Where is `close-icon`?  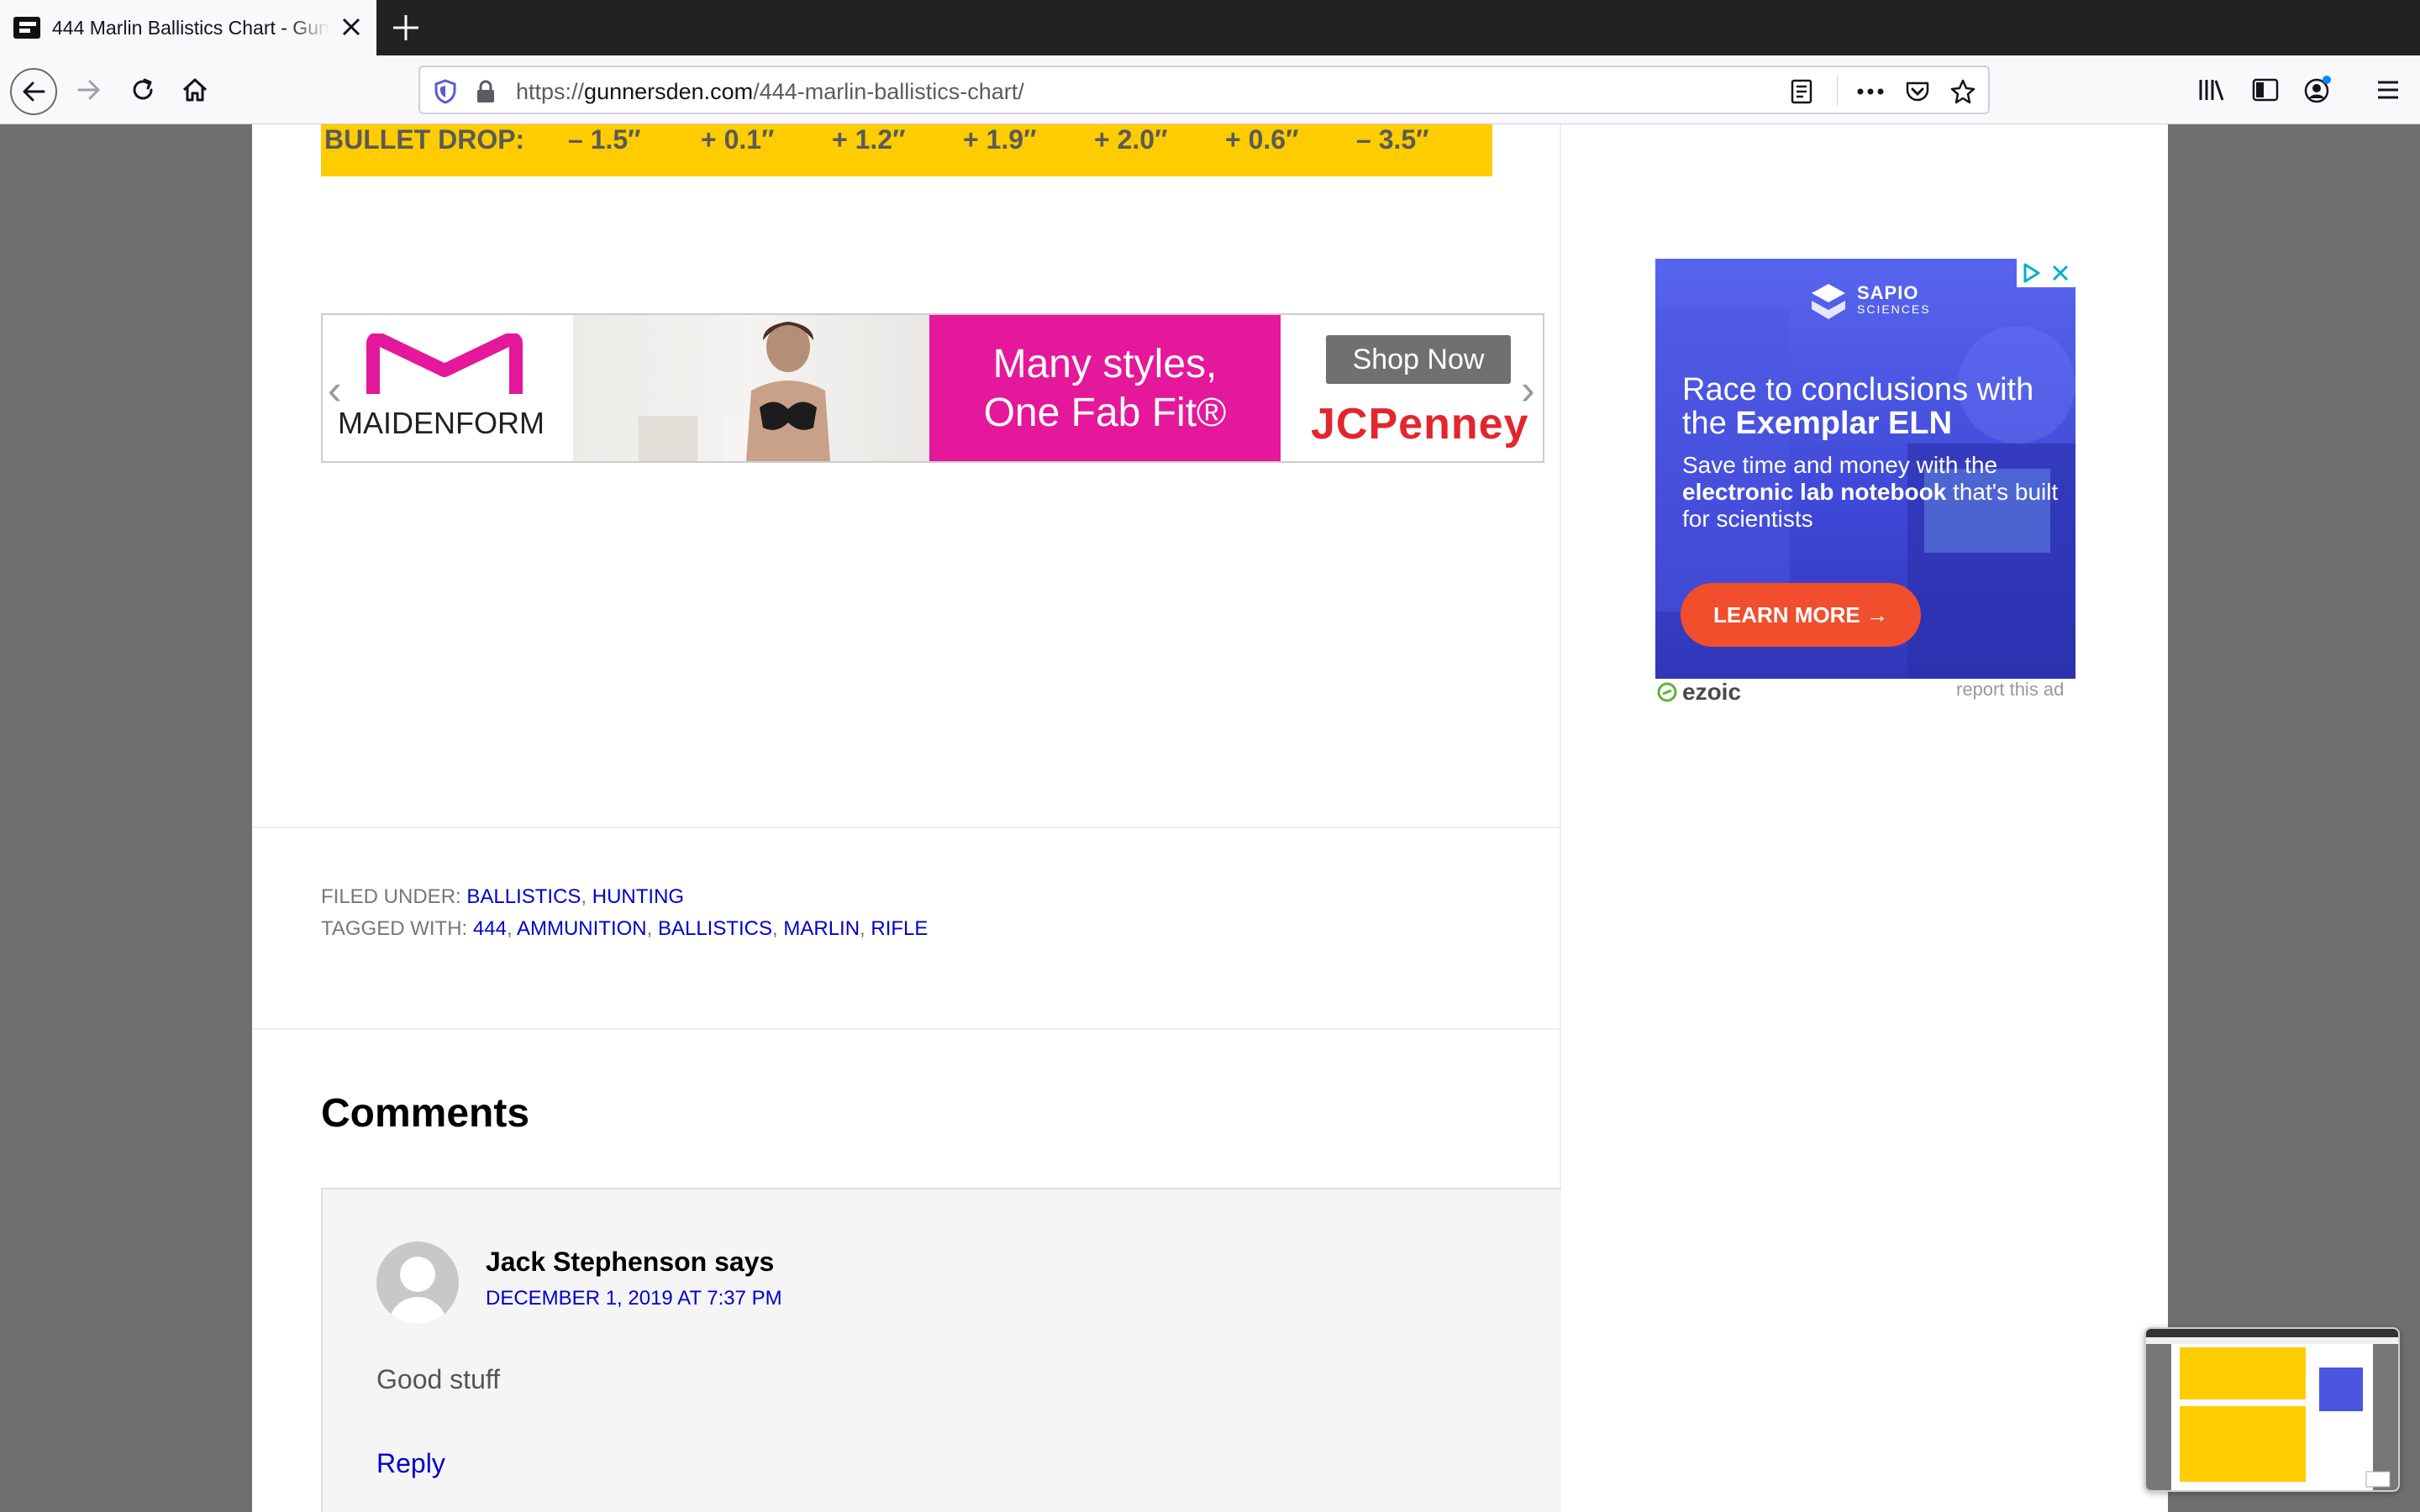
close-icon is located at coordinates (351, 27).